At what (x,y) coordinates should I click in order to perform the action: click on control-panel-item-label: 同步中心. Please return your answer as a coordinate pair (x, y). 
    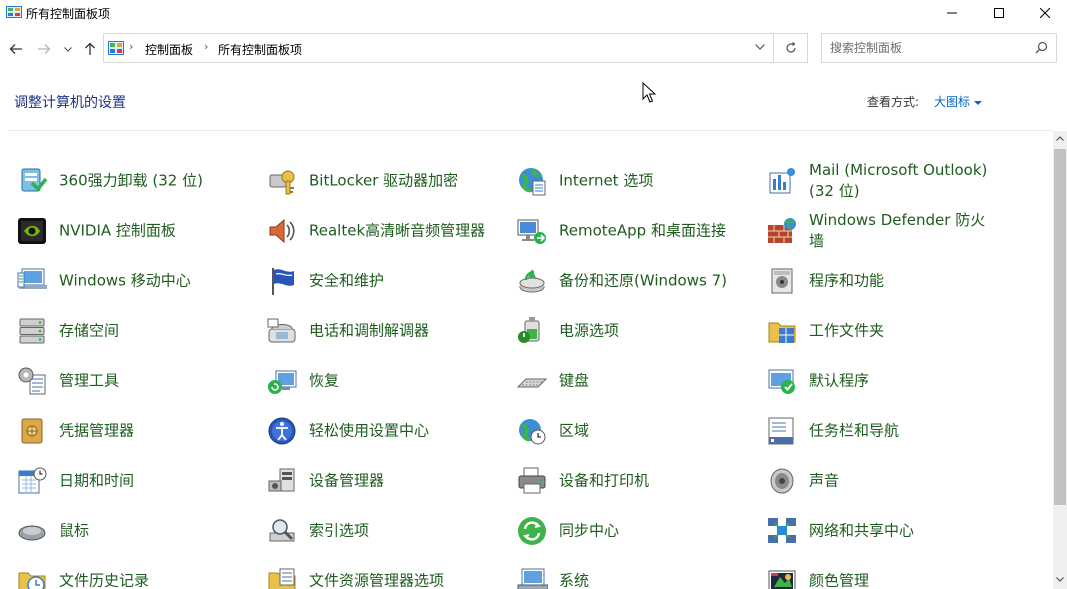
    Looking at the image, I should click on (589, 530).